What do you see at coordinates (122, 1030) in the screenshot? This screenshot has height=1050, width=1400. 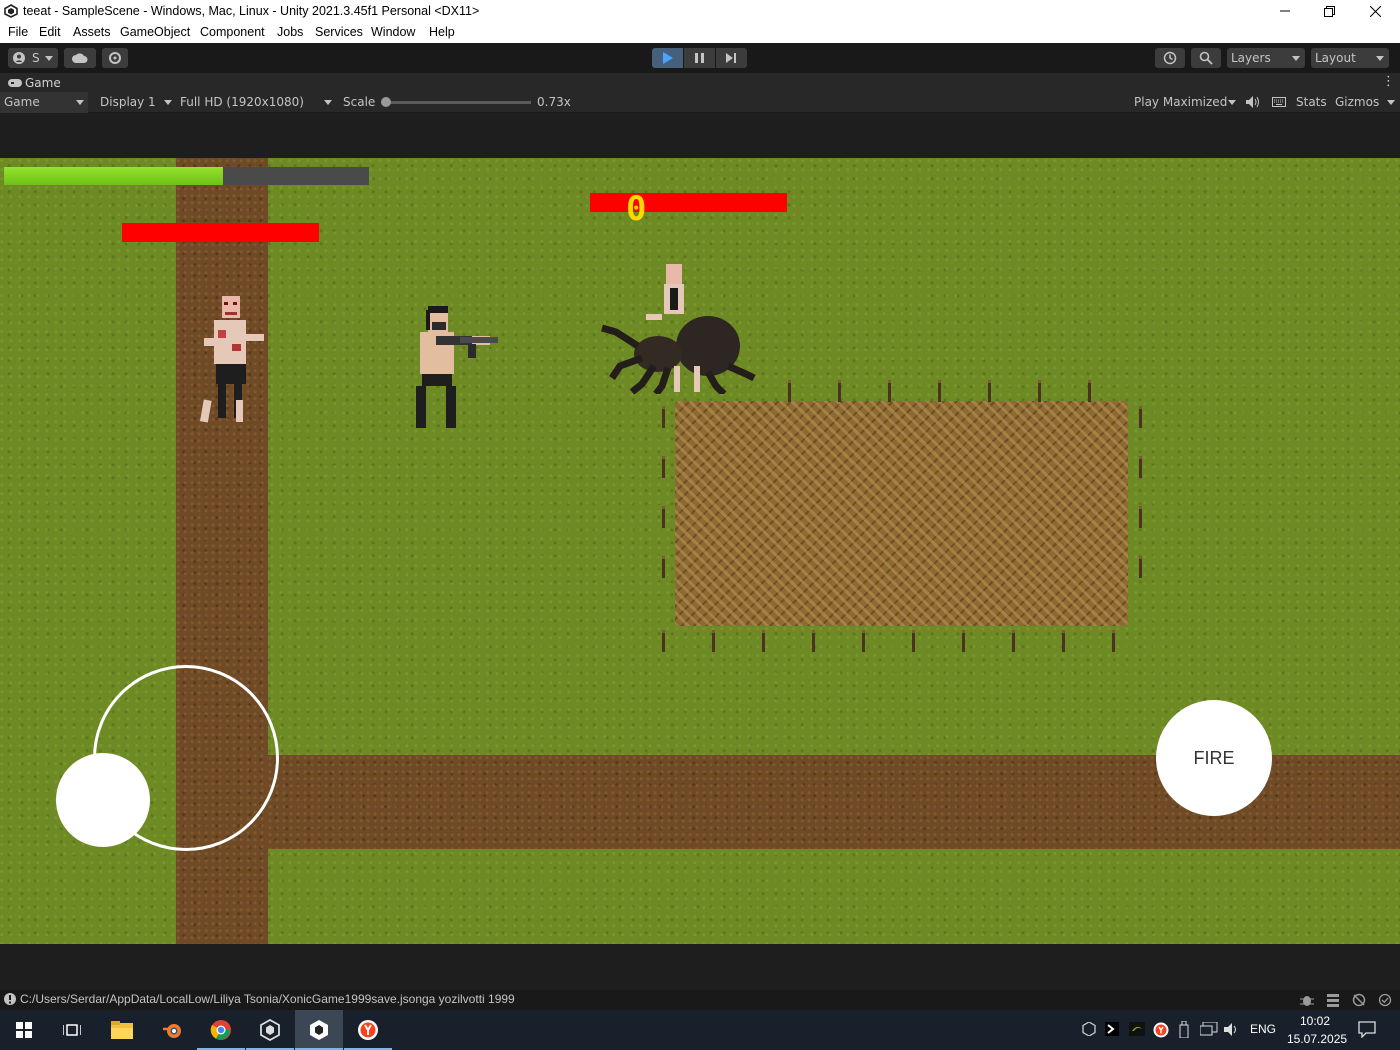 I see `taskbar-file-explorer` at bounding box center [122, 1030].